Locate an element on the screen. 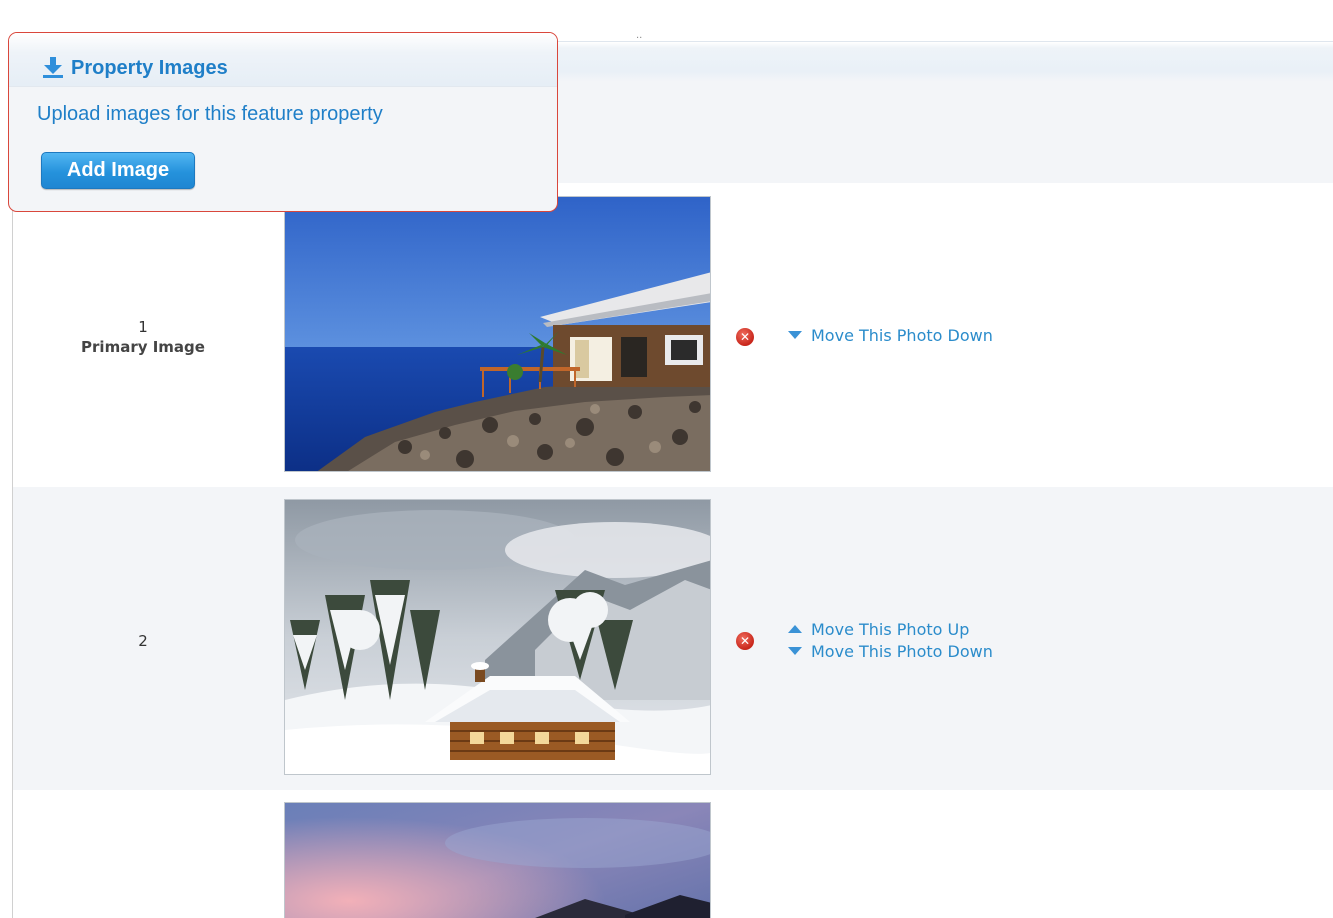  download-icon is located at coordinates (53, 67).